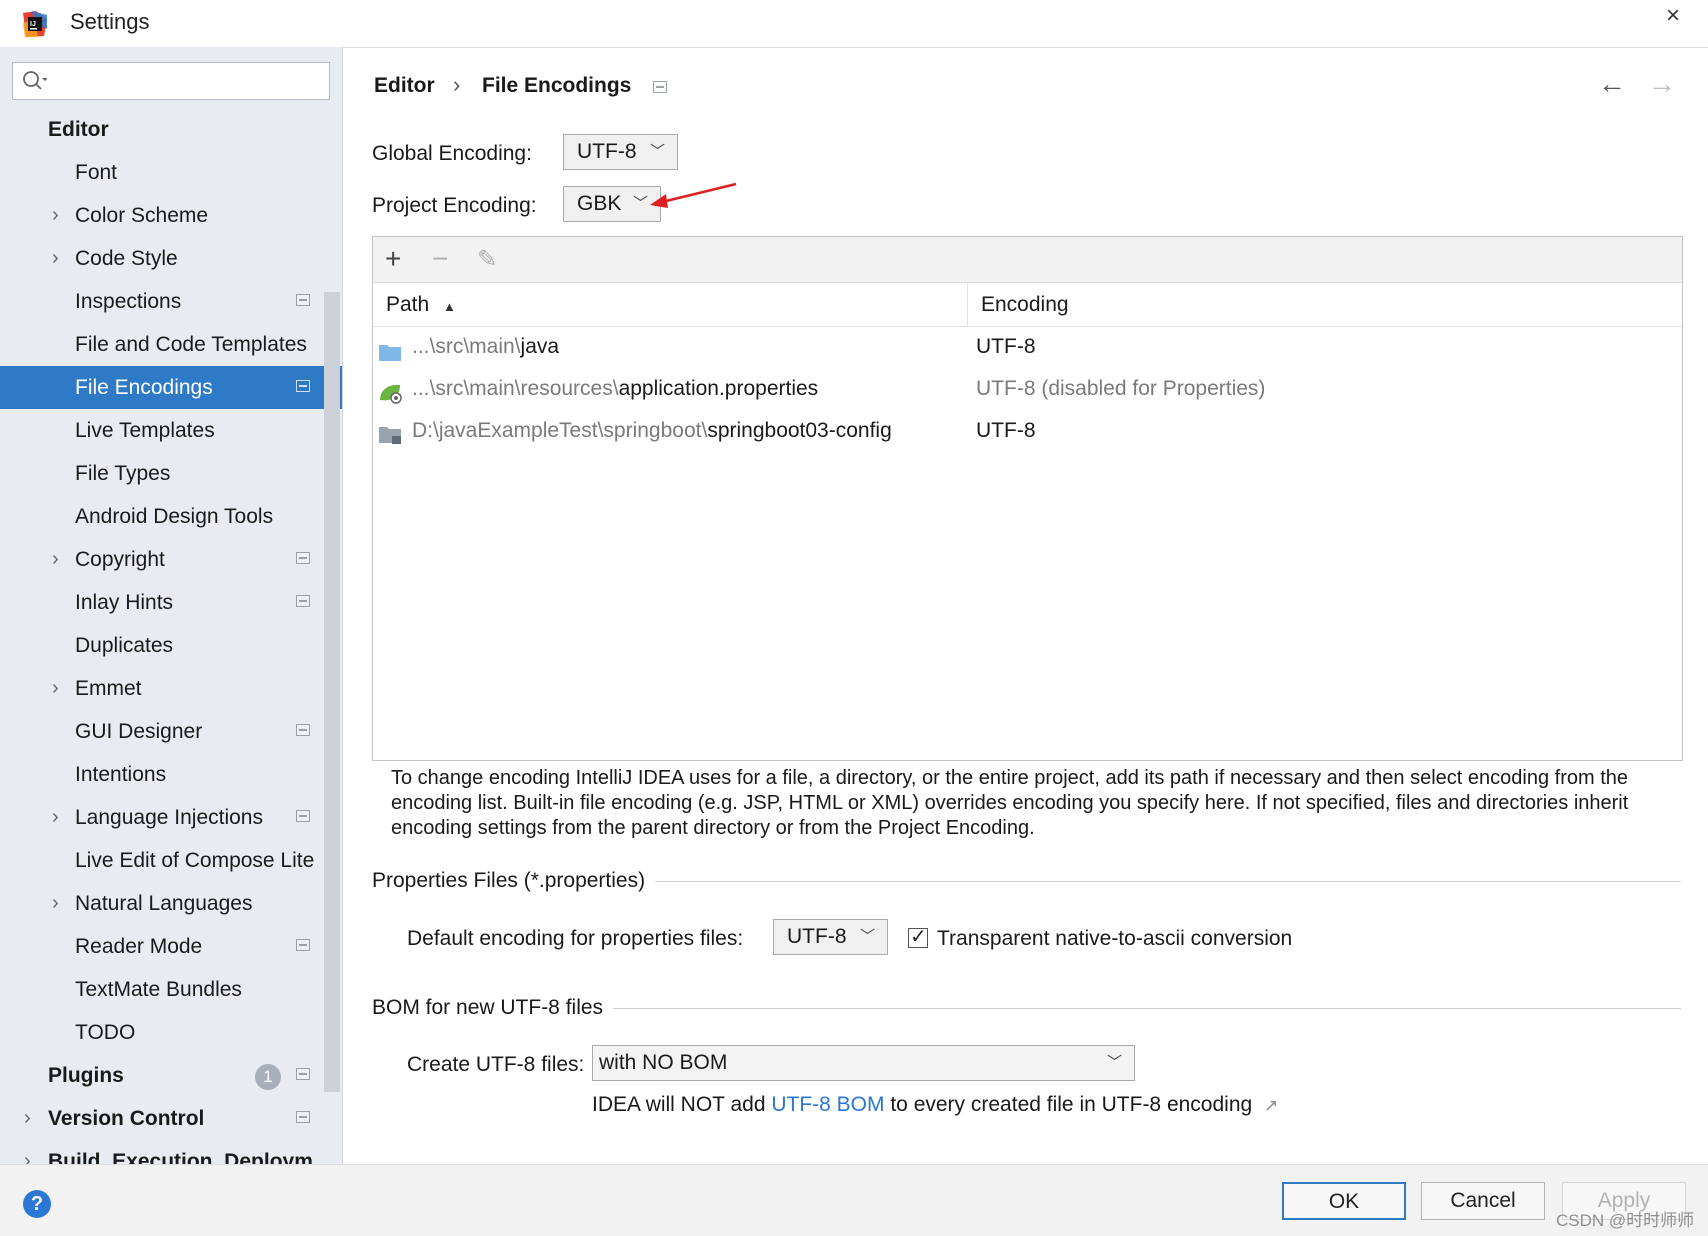  What do you see at coordinates (171, 645) in the screenshot?
I see `sidebar-item: Duplicates` at bounding box center [171, 645].